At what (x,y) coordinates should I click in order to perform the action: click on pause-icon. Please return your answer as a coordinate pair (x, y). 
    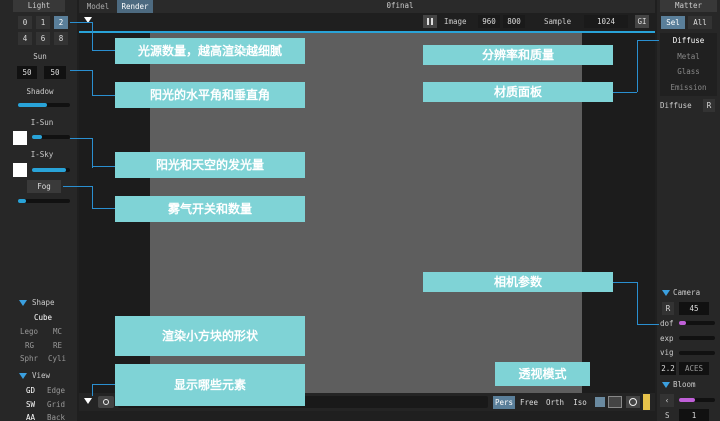
    Looking at the image, I should click on (428, 21).